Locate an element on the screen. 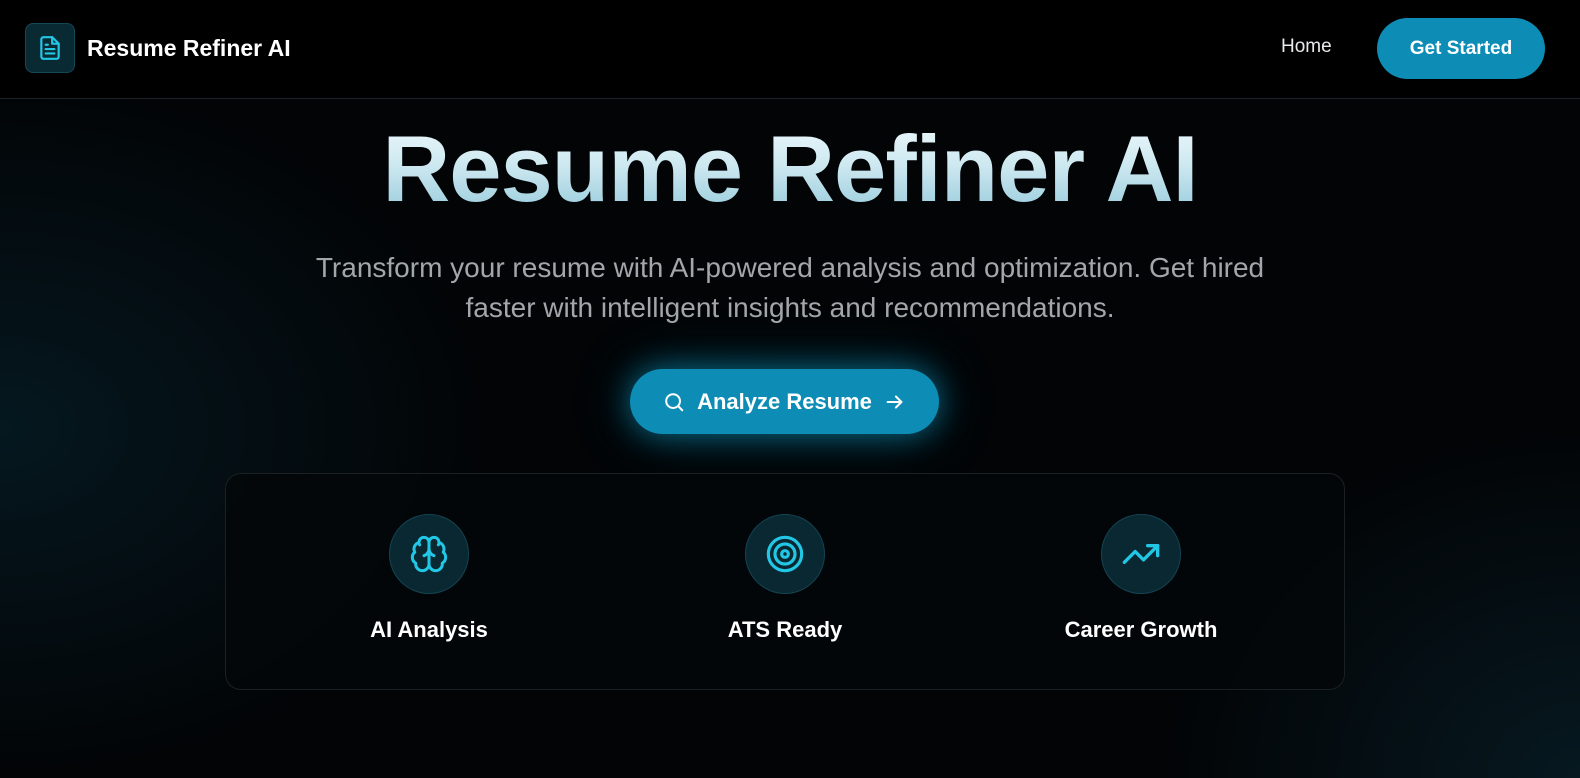 This screenshot has height=778, width=1580. analyze-resume-button: Analyze Resume is located at coordinates (784, 401).